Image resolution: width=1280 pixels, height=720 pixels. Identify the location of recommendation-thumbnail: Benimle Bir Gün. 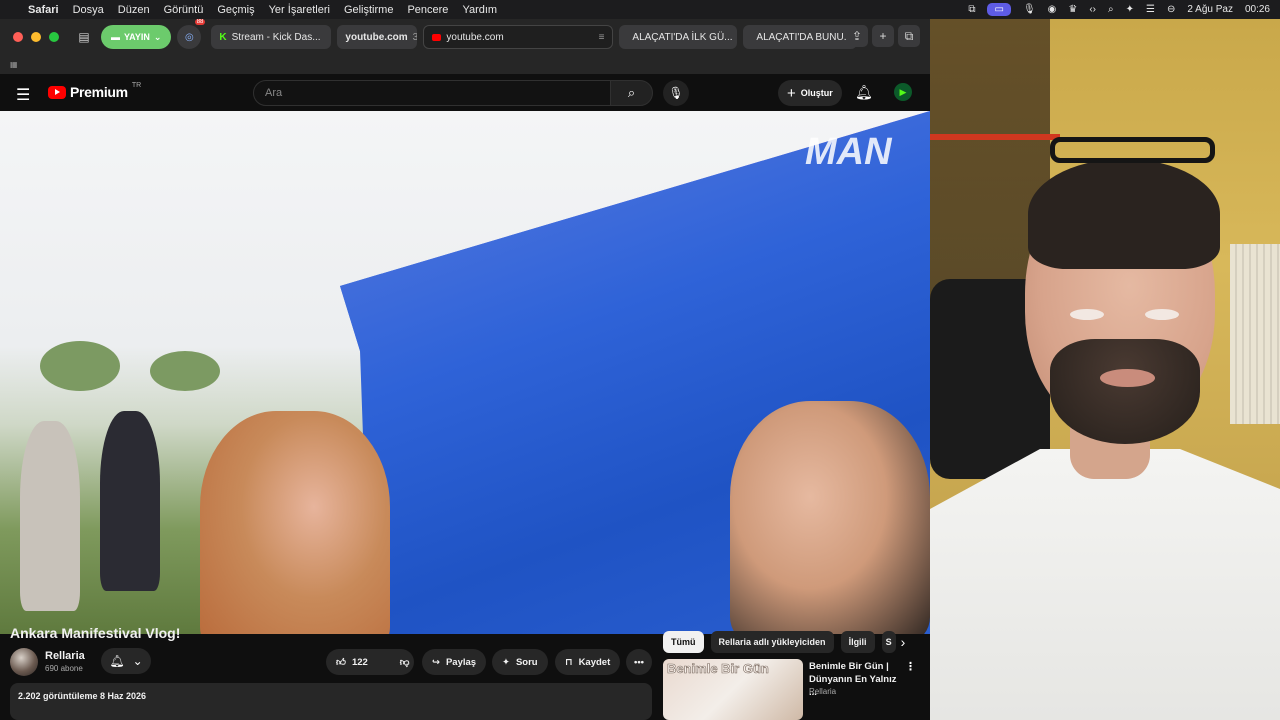
(733, 689).